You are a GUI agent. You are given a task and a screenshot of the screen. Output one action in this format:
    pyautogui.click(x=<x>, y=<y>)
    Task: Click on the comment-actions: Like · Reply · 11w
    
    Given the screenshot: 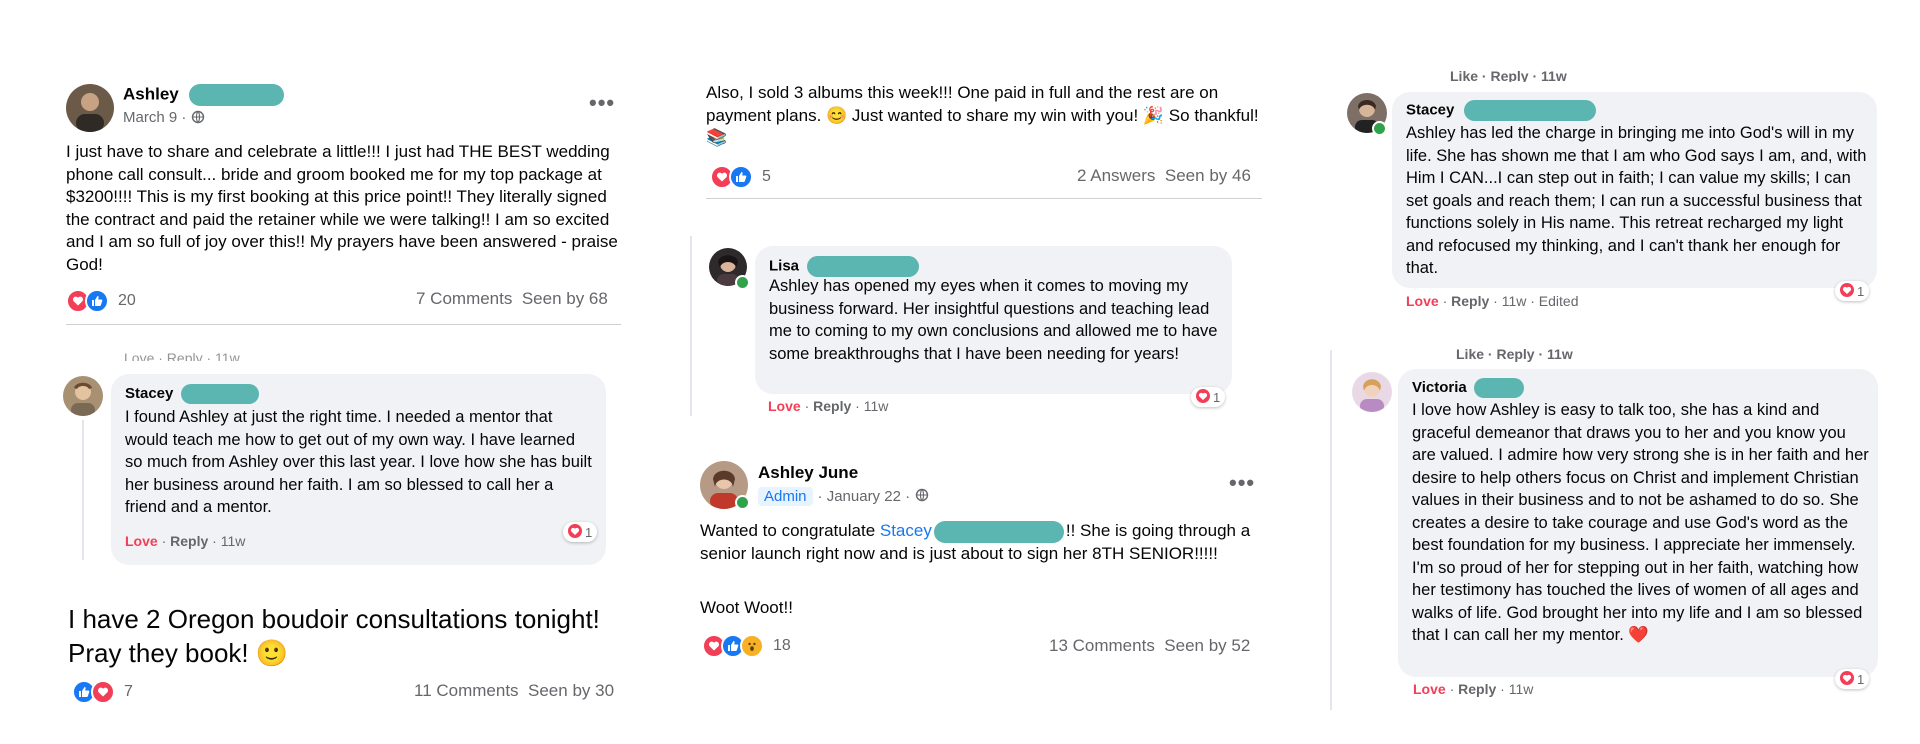 What is the action you would take?
    pyautogui.click(x=1514, y=354)
    